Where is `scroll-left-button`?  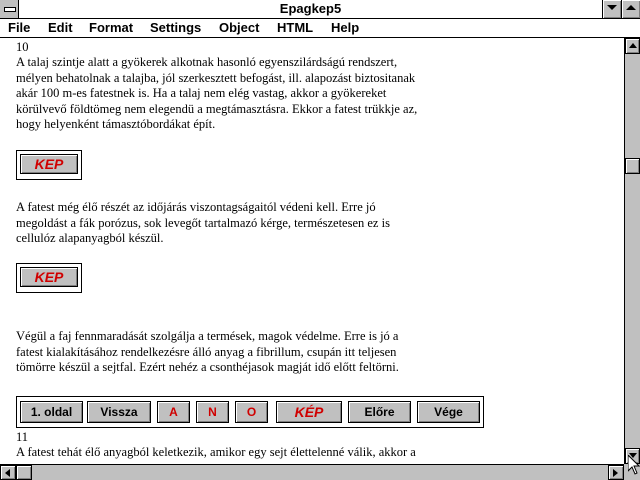
scroll-left-button is located at coordinates (8, 472).